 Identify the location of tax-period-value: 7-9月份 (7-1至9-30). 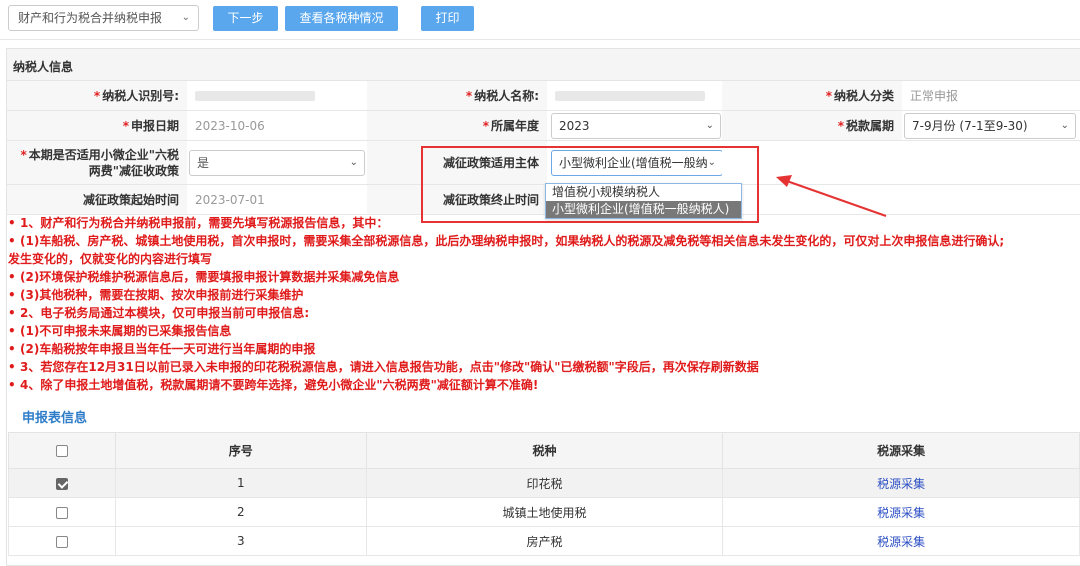
(970, 126).